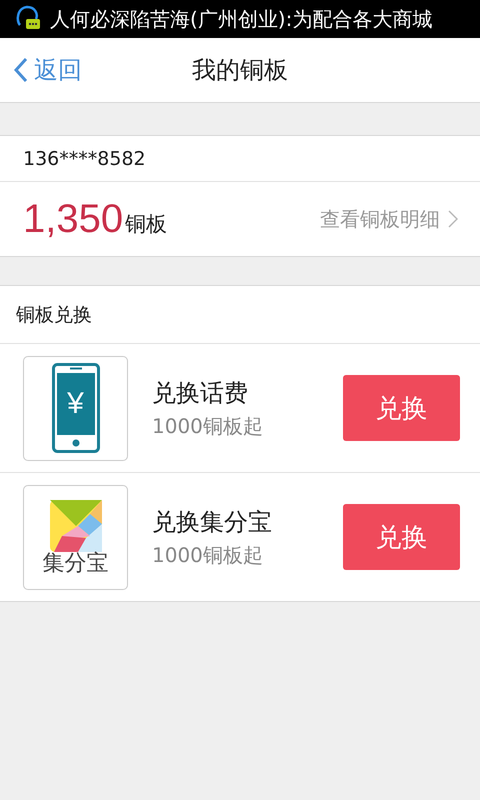  What do you see at coordinates (241, 19) in the screenshot?
I see `notification-text: 人何必深陷苦海(广州创业):为配合各大商城` at bounding box center [241, 19].